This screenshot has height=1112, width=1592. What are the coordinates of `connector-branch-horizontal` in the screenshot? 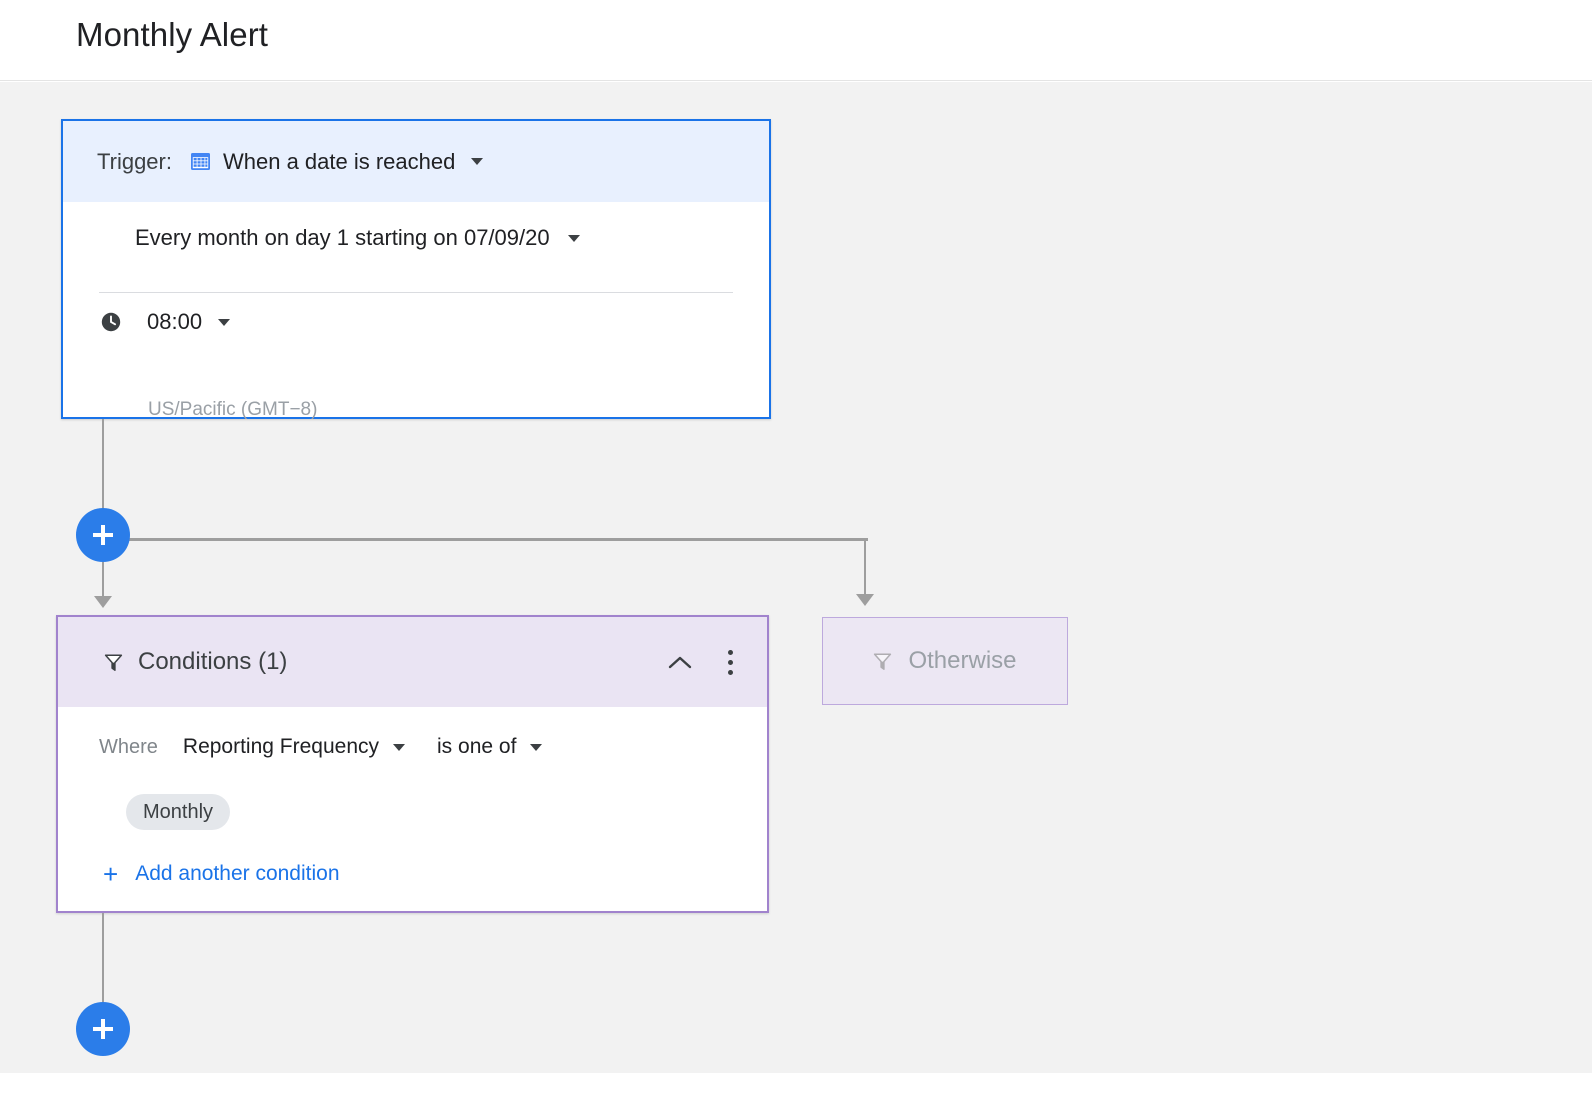 It's located at (498, 539).